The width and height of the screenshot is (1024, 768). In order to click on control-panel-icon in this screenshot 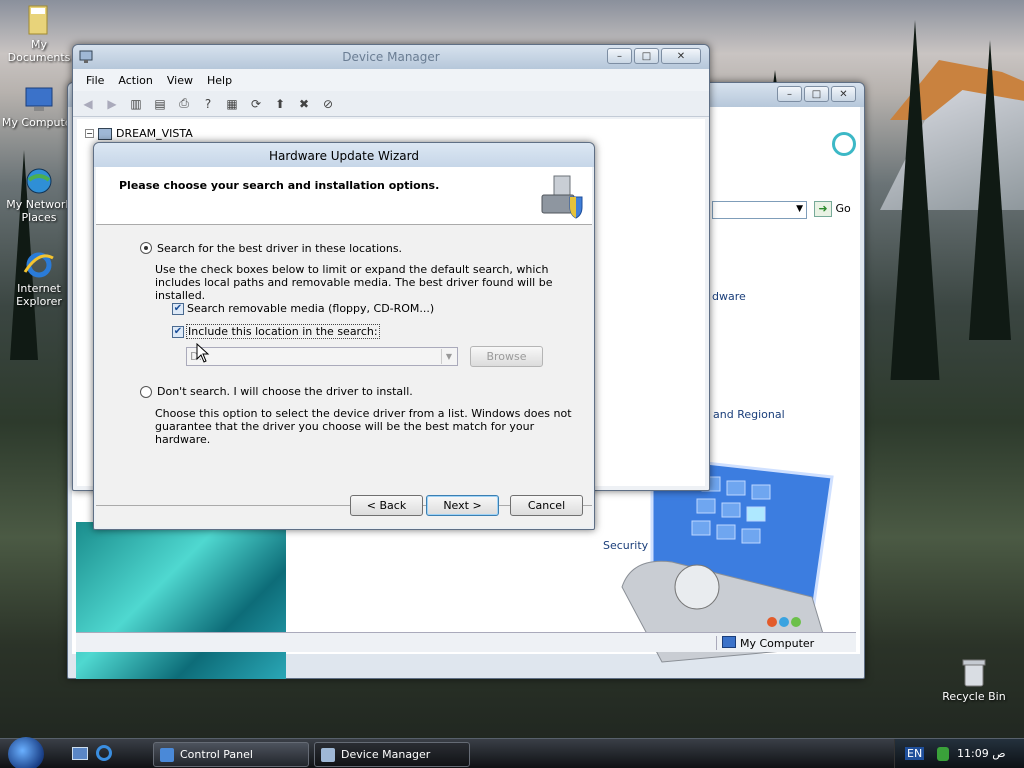, I will do `click(167, 755)`.